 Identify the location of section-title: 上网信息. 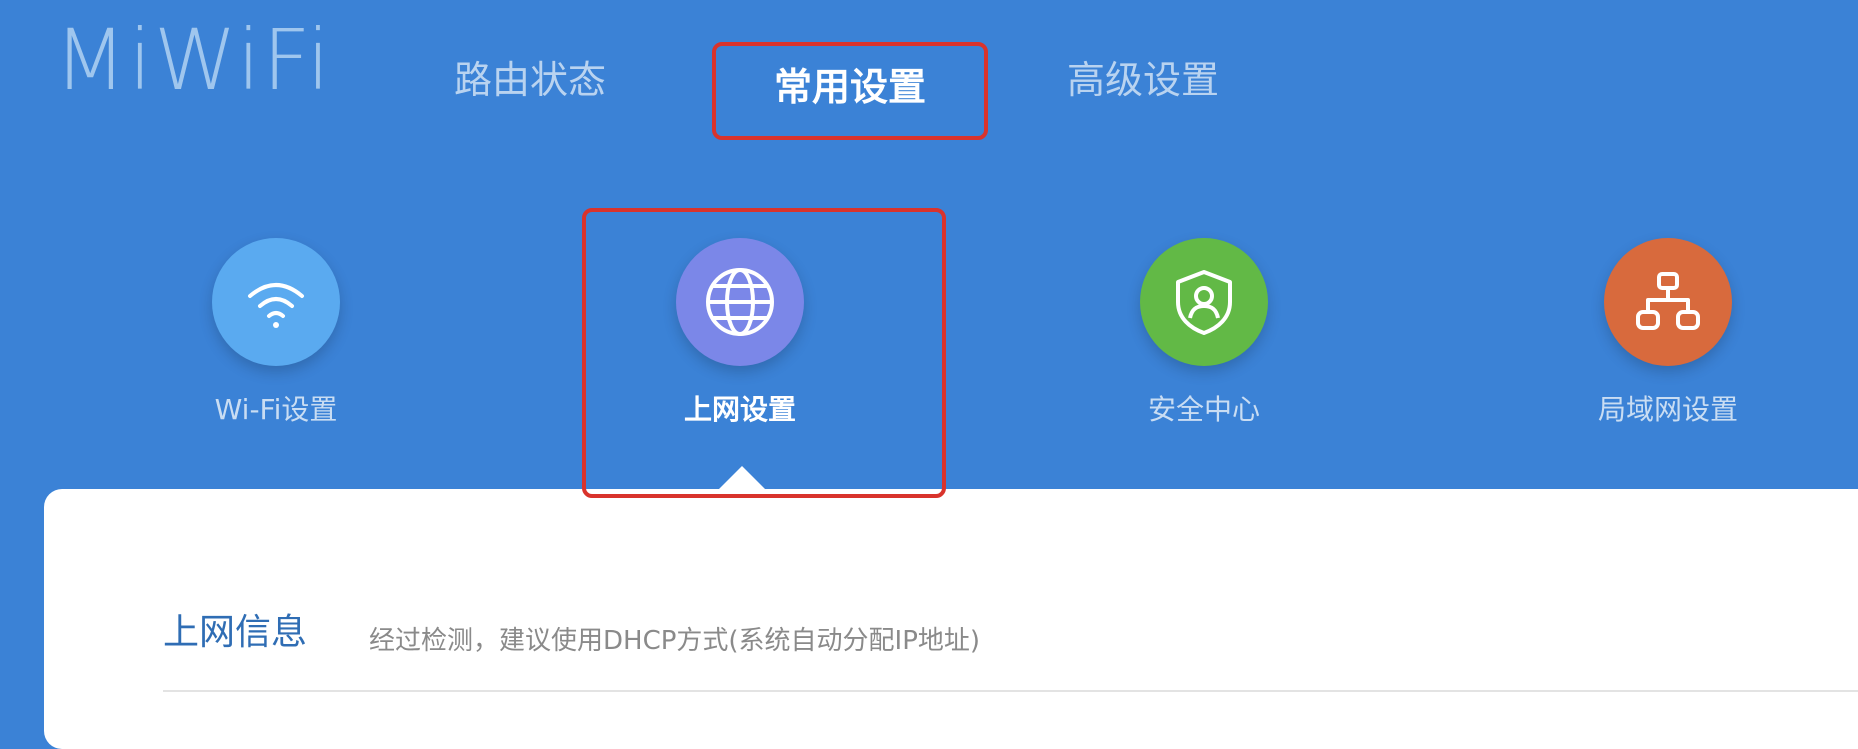
(235, 632).